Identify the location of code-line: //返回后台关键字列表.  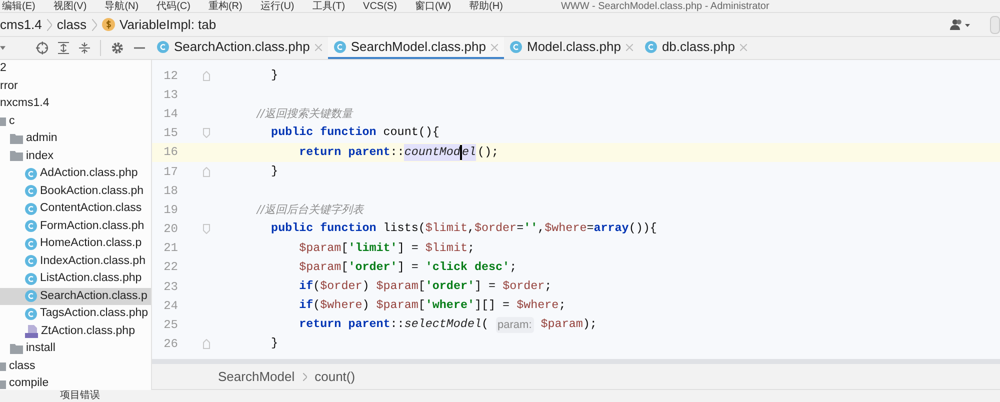
(309, 210).